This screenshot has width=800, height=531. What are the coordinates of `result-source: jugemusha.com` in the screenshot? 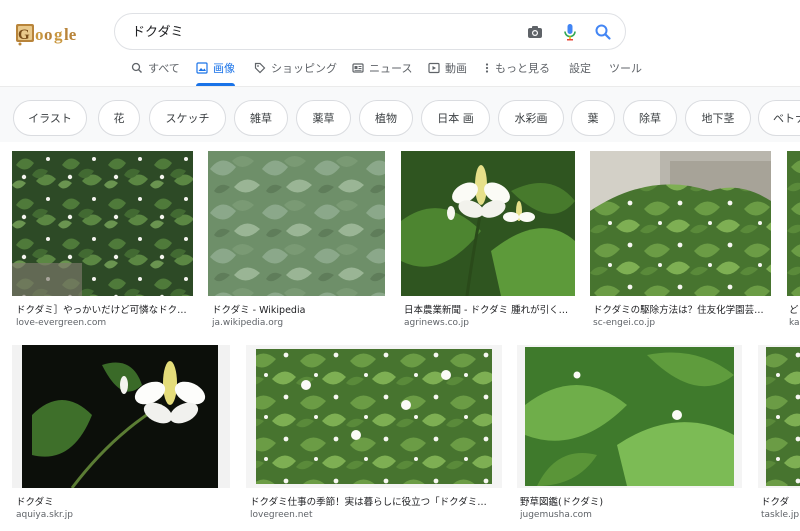 It's located at (556, 515).